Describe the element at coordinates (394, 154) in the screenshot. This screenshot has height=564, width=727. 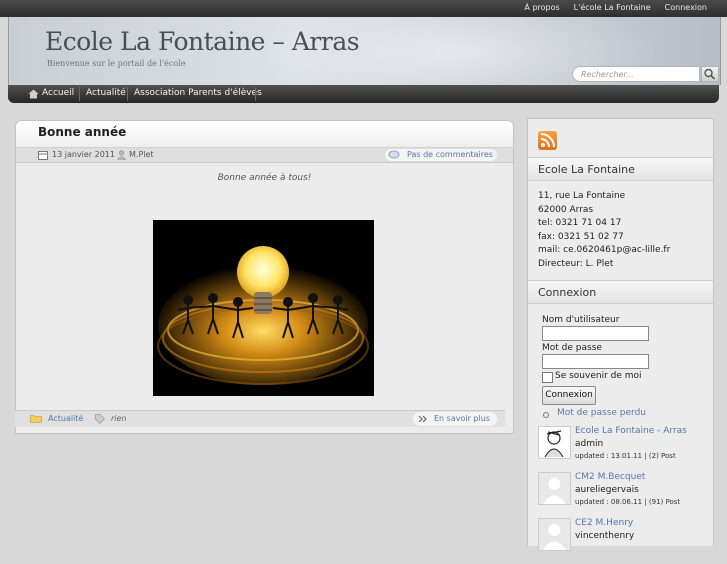
I see `comment-icon` at that location.